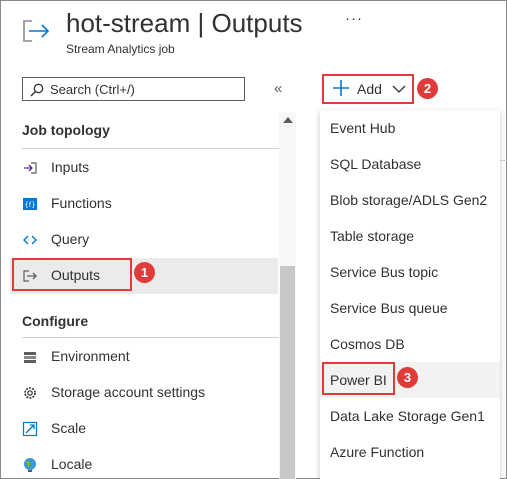 The height and width of the screenshot is (479, 507). I want to click on collapse-sidebar-button: «, so click(278, 88).